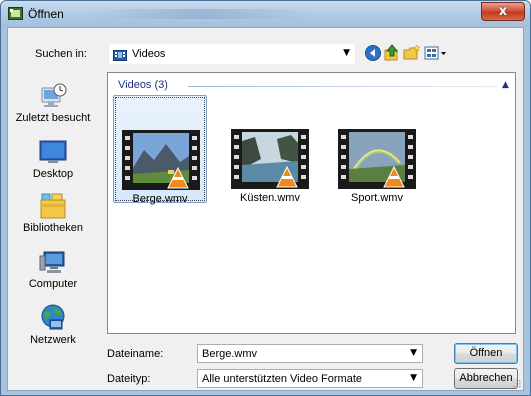 This screenshot has width=531, height=396. I want to click on group-divider, so click(343, 86).